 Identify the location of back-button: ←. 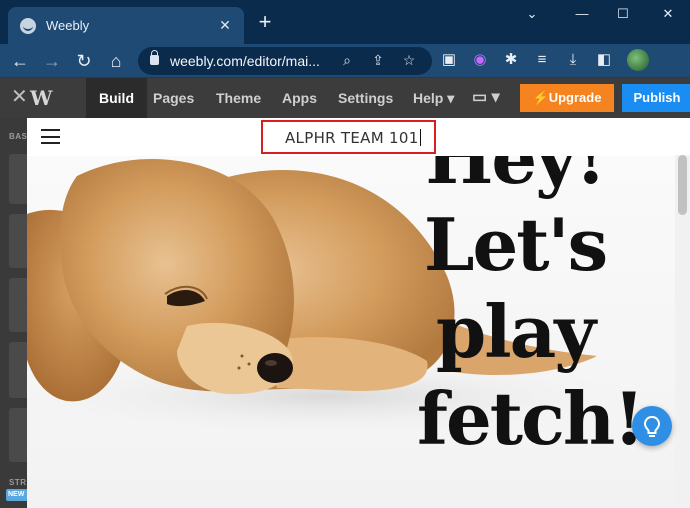
(20, 61).